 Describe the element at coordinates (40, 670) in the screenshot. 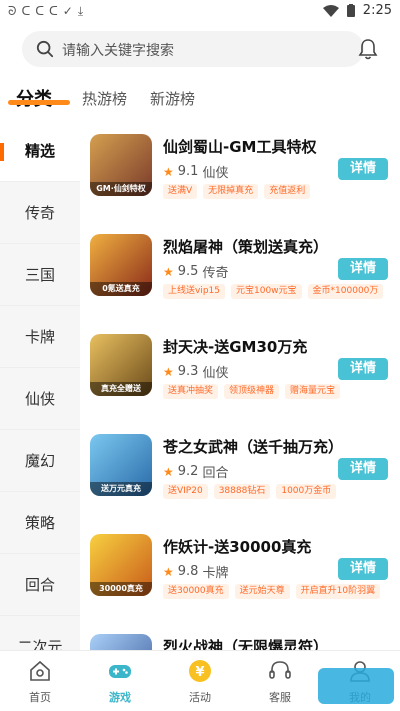

I see `home-icon` at that location.